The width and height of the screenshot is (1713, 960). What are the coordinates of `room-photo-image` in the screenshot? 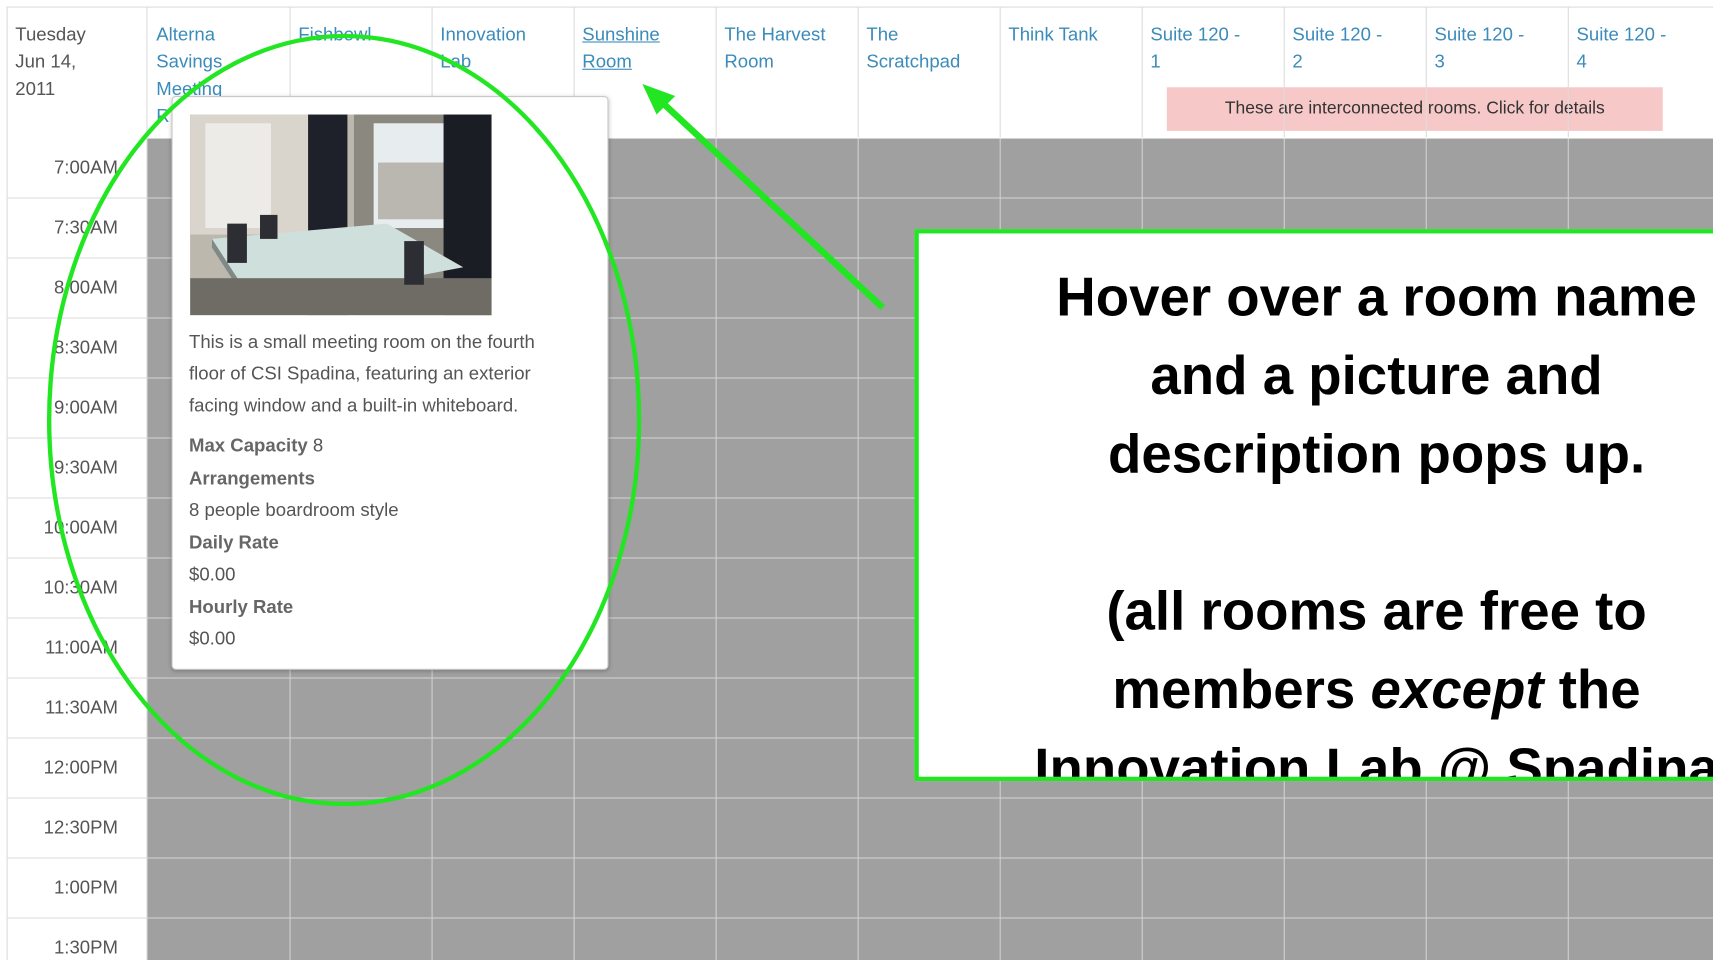 It's located at (341, 215).